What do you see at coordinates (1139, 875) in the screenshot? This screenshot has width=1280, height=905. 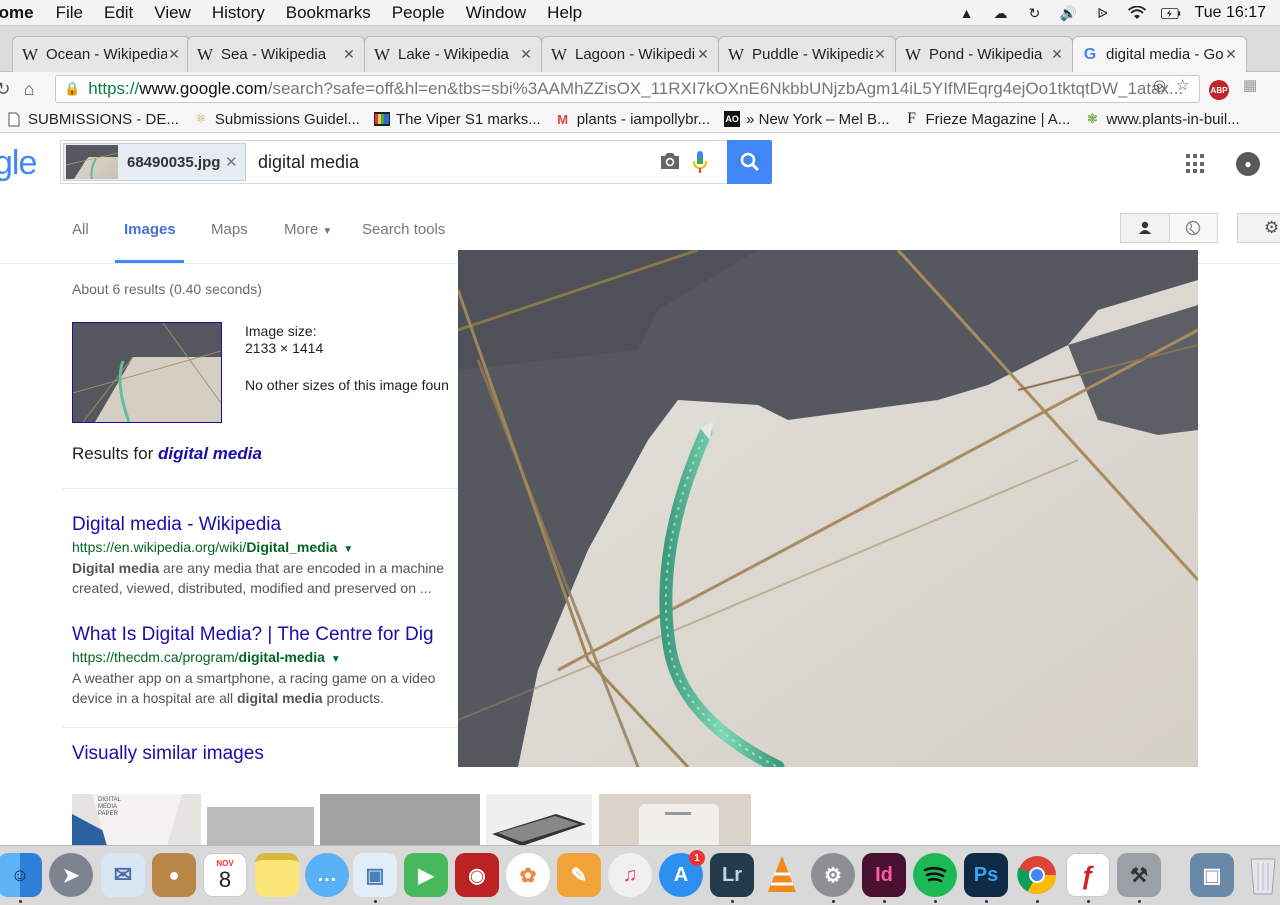 I see `utility-icon: ⚒` at bounding box center [1139, 875].